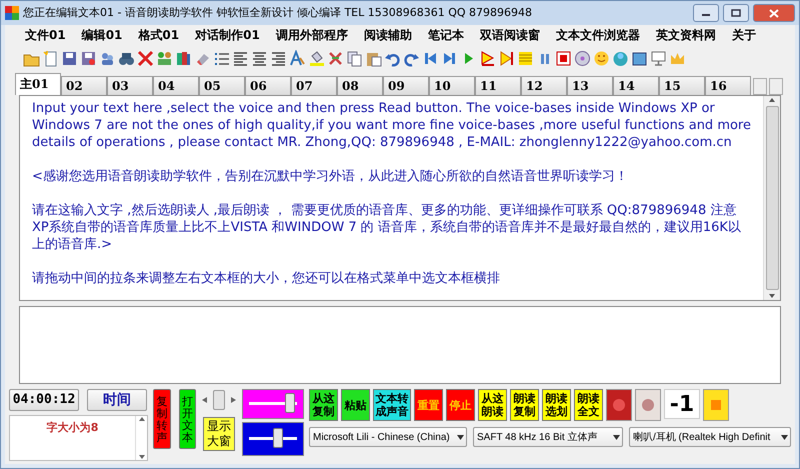 This screenshot has width=800, height=469. What do you see at coordinates (682, 404) in the screenshot?
I see `counter-display: -1` at bounding box center [682, 404].